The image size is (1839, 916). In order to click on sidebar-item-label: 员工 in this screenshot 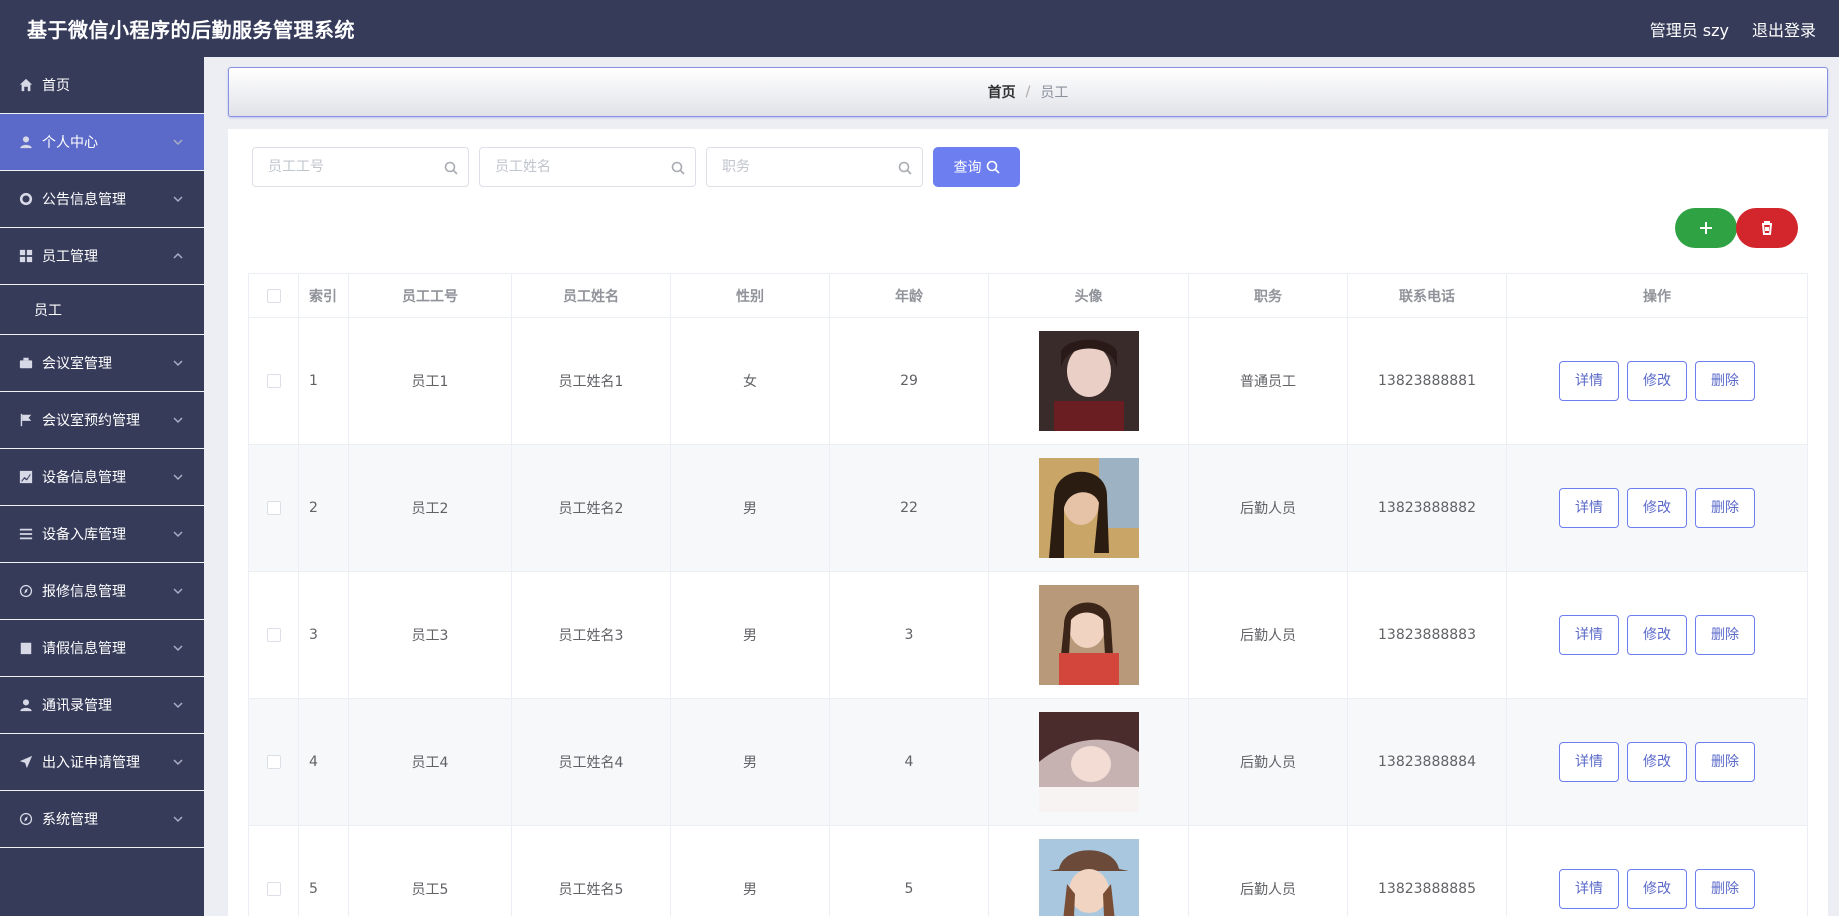, I will do `click(48, 310)`.